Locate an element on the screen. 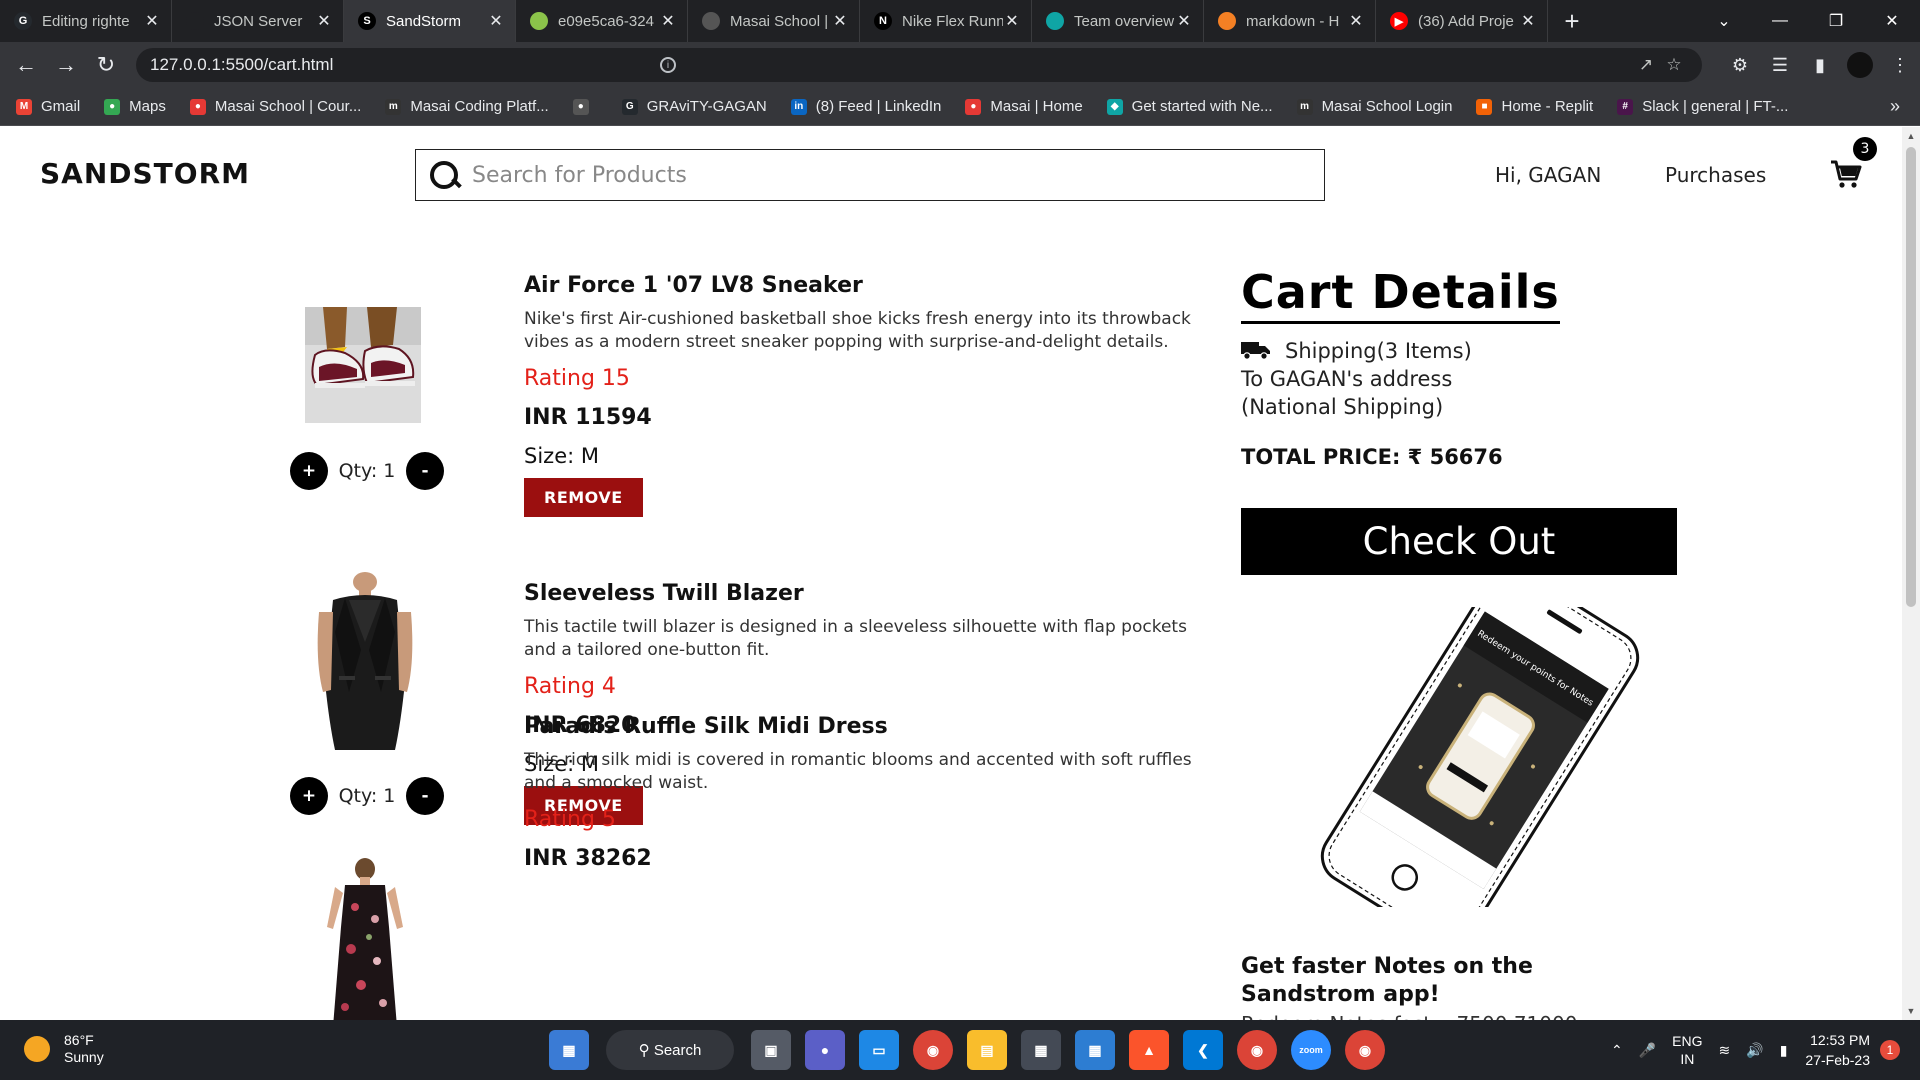 Image resolution: width=1920 pixels, height=1080 pixels. microphone-icon: 🎤 is located at coordinates (1647, 1050).